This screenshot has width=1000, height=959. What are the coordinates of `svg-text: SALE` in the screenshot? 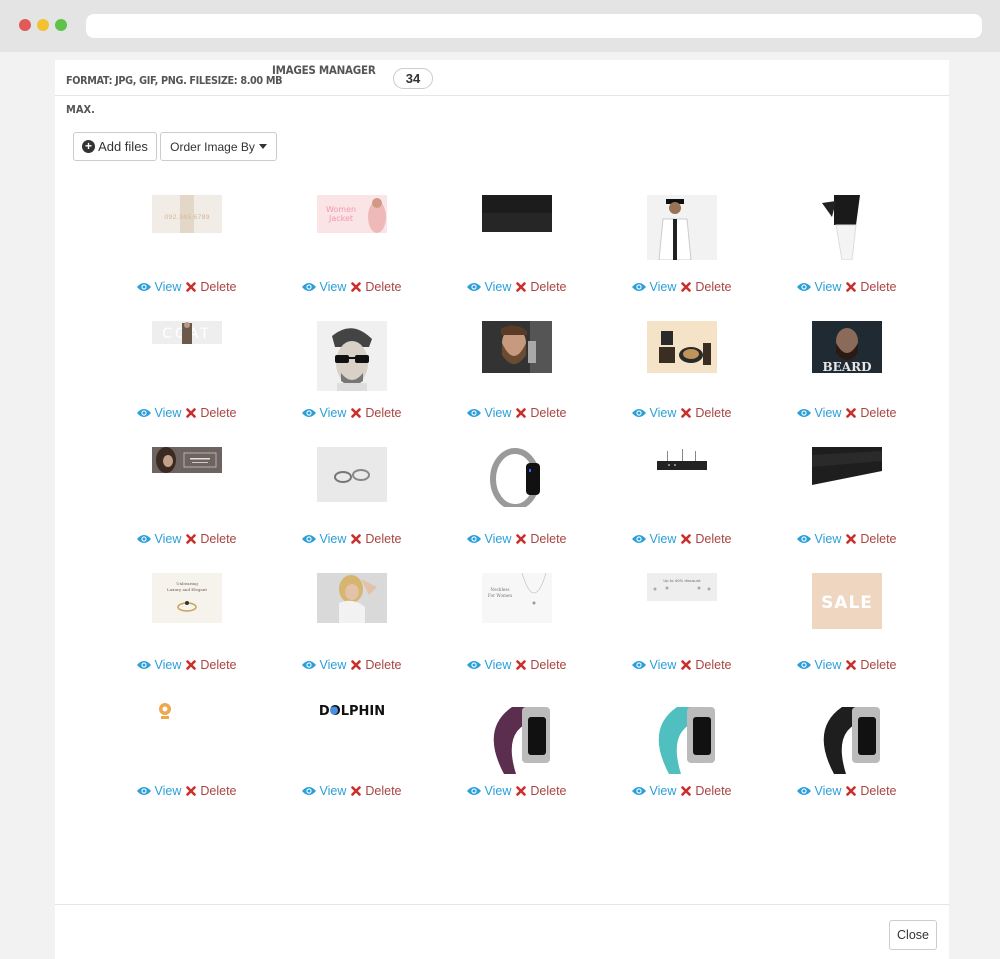 It's located at (847, 603).